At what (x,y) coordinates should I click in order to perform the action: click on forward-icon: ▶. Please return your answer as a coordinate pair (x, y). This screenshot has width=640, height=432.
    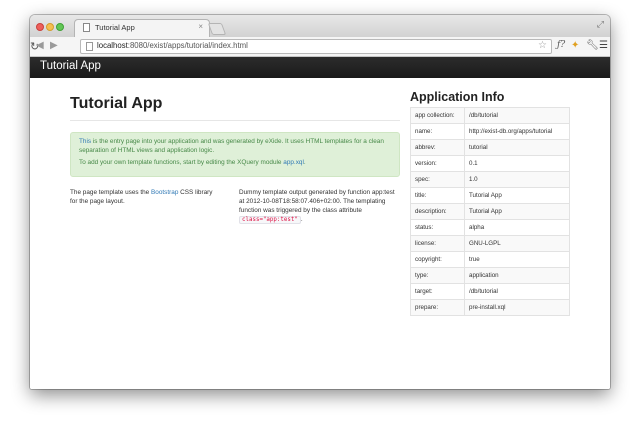
    Looking at the image, I should click on (54, 45).